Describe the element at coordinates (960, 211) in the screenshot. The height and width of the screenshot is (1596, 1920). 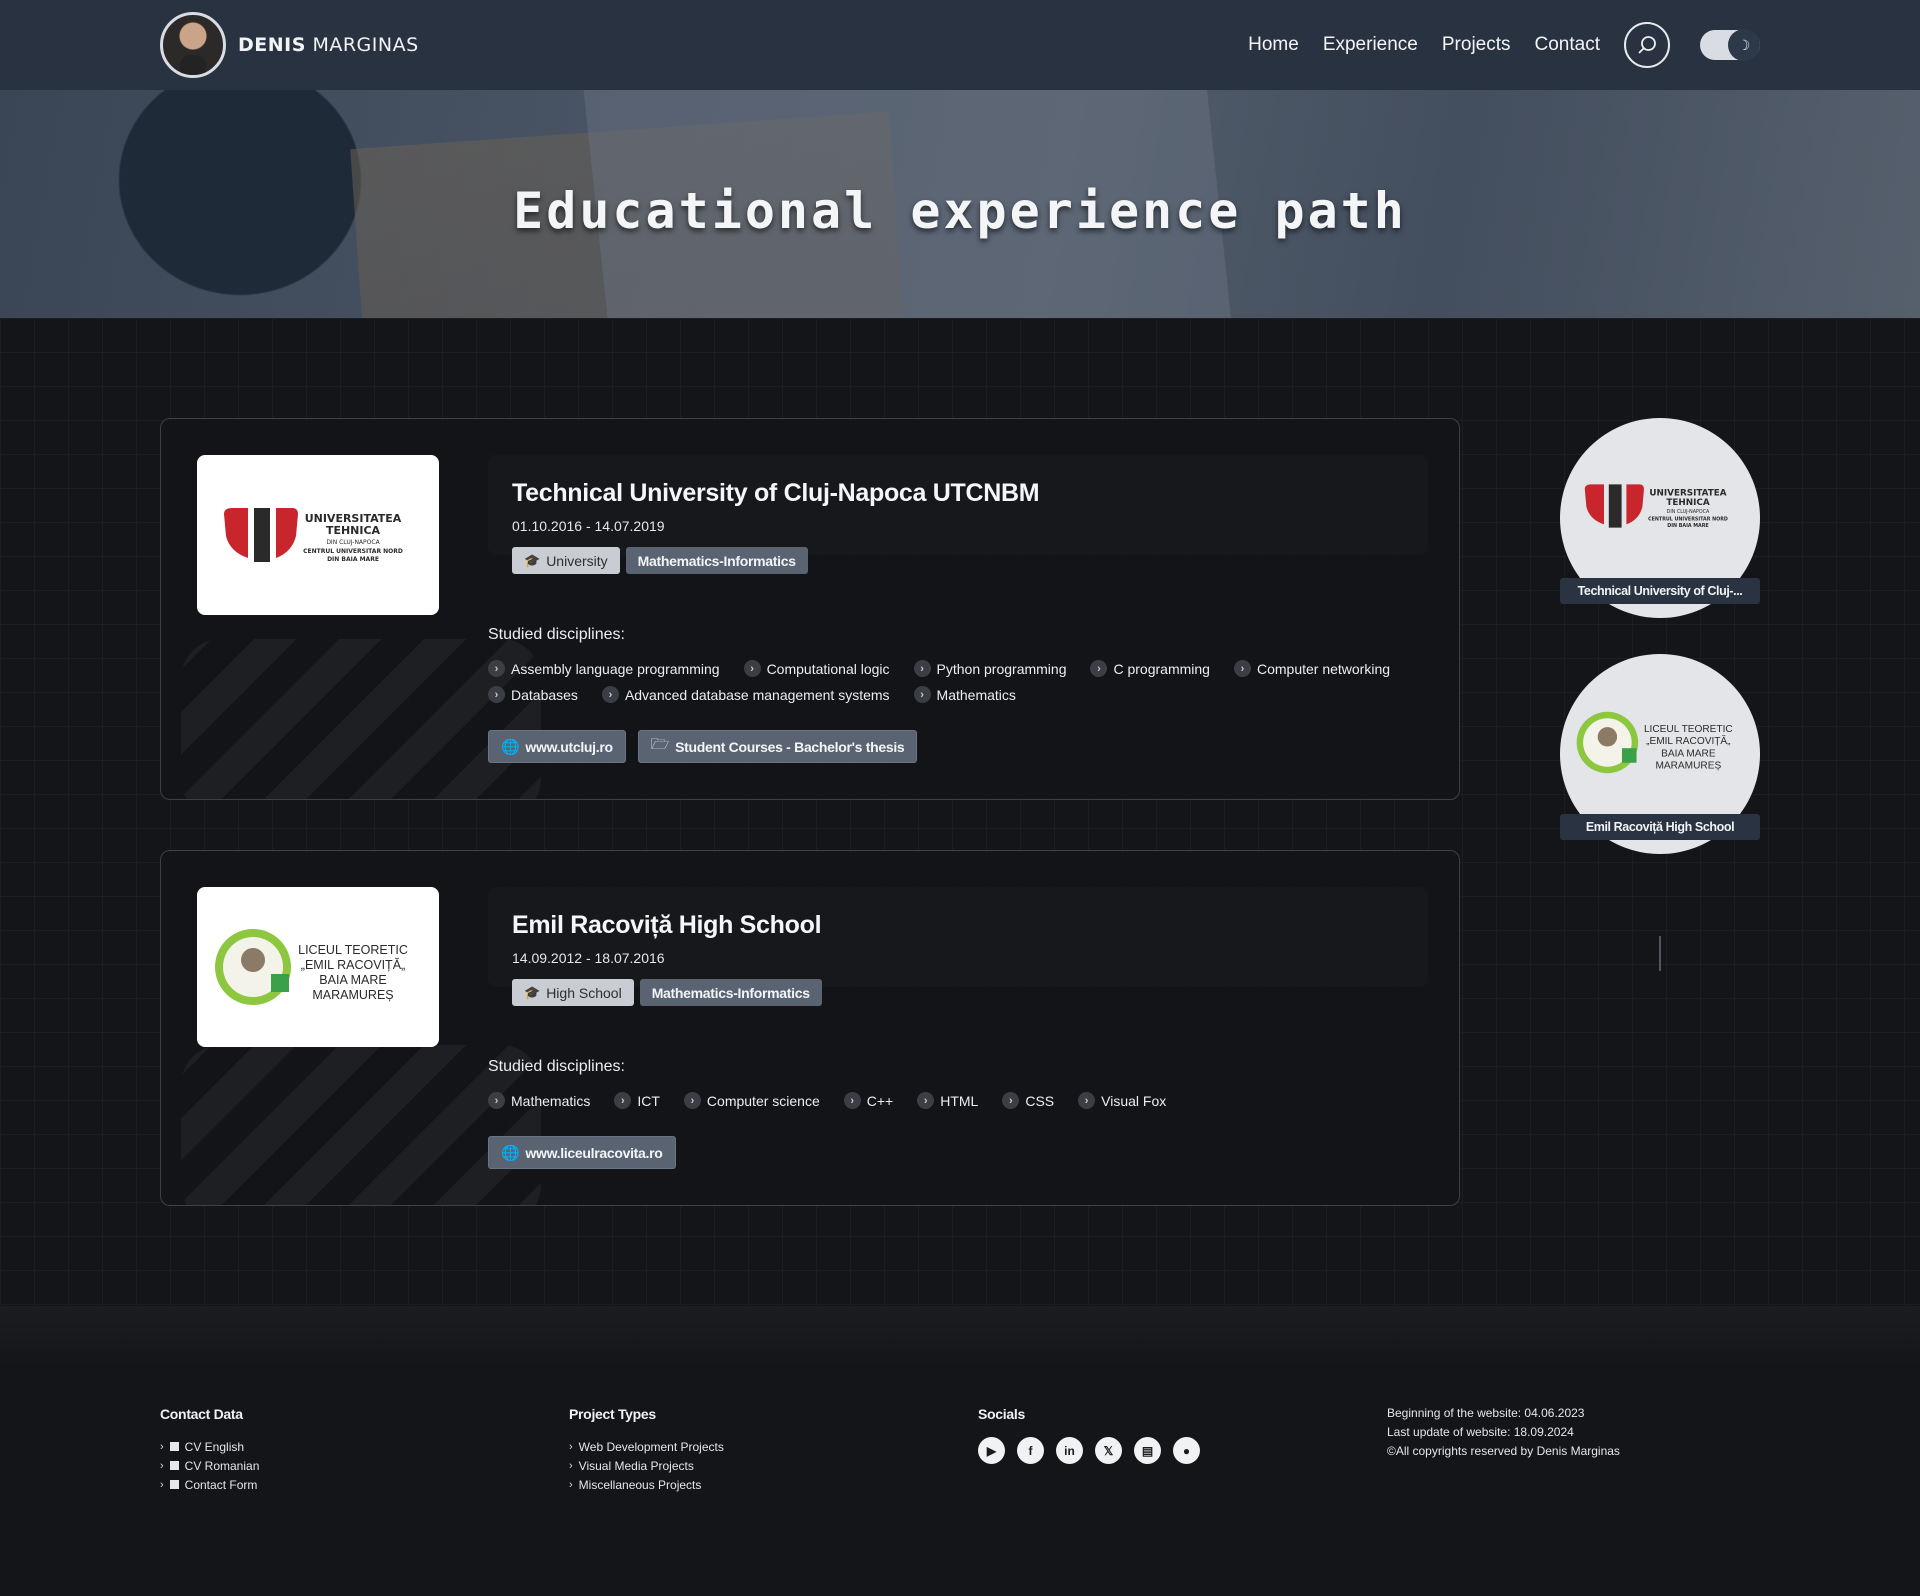
I see `page-title: Educational experience path` at that location.